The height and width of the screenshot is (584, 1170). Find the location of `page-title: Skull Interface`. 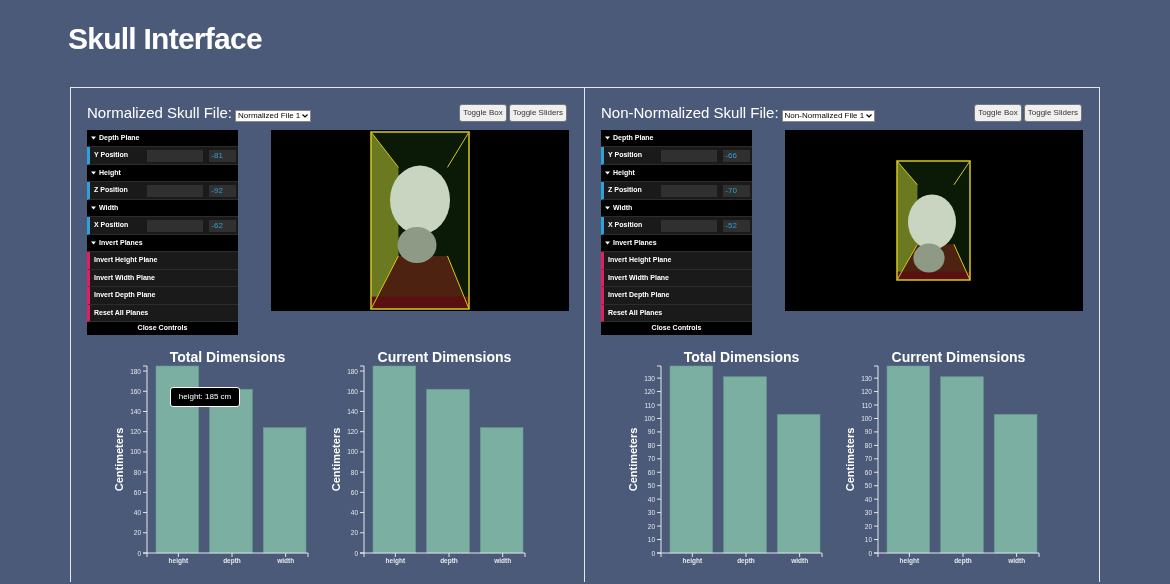

page-title: Skull Interface is located at coordinates (165, 39).